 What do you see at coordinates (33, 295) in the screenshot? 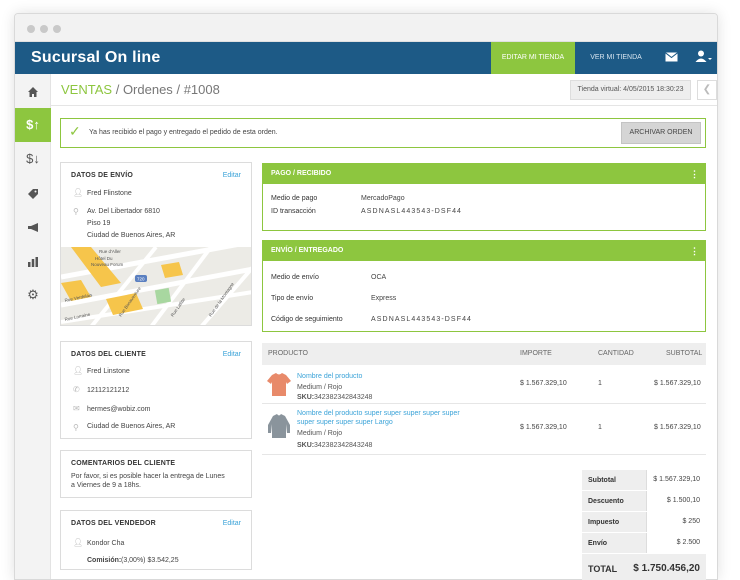
I see `gear-icon: ⚙` at bounding box center [33, 295].